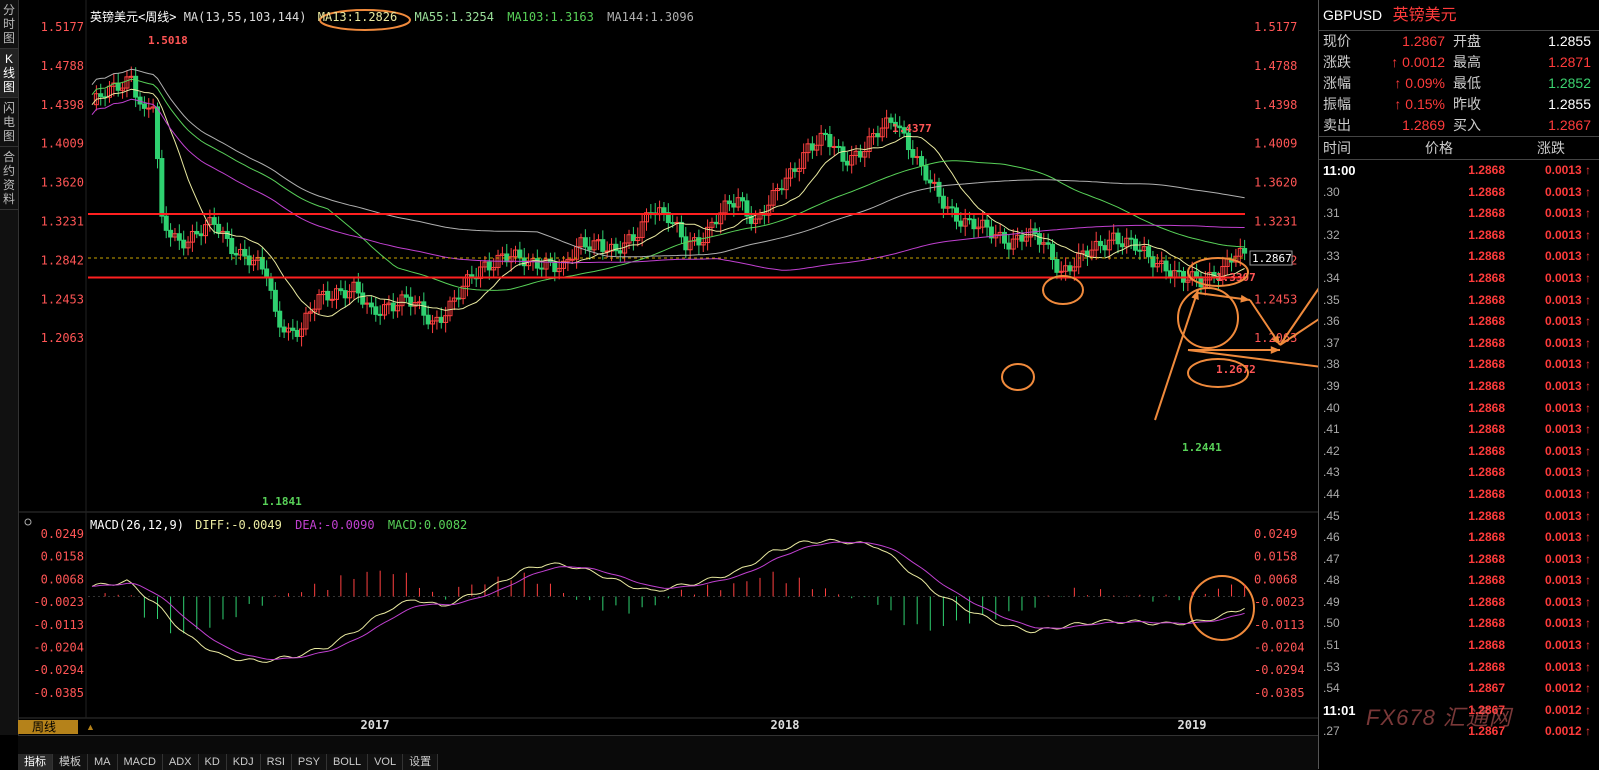  What do you see at coordinates (62, 144) in the screenshot?
I see `price-tick-left: 1.4009` at bounding box center [62, 144].